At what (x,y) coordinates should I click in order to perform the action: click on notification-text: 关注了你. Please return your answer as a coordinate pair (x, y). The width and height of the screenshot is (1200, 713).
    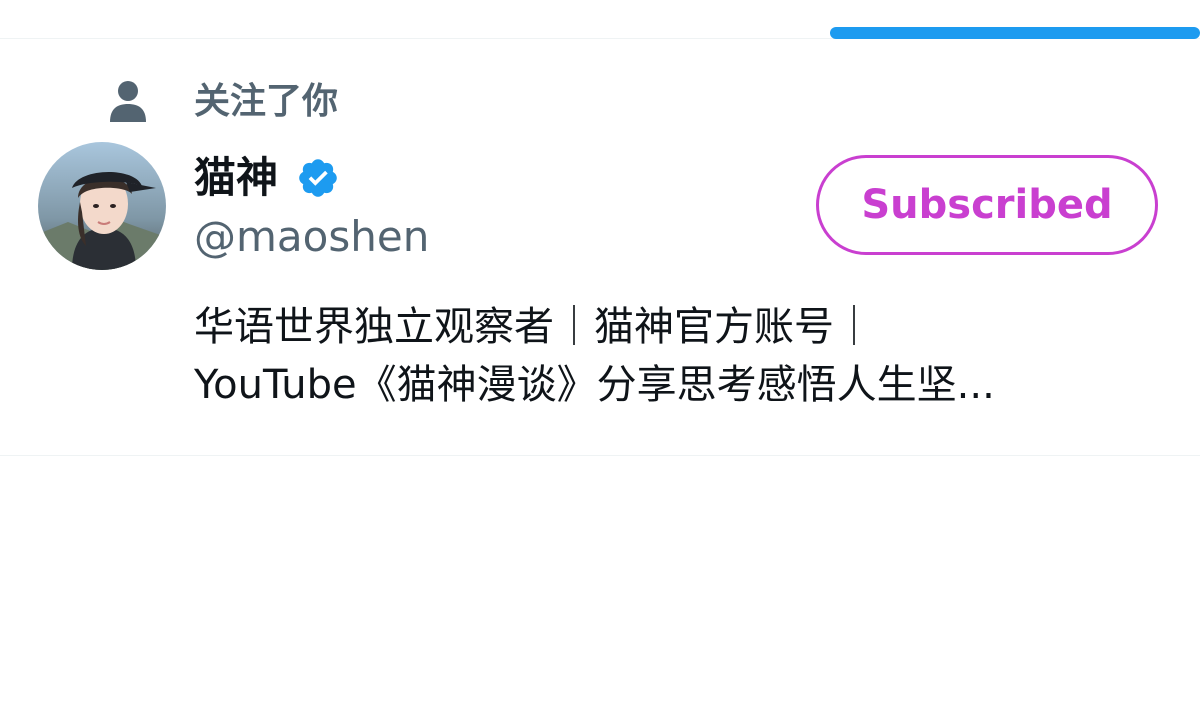
    Looking at the image, I should click on (266, 101).